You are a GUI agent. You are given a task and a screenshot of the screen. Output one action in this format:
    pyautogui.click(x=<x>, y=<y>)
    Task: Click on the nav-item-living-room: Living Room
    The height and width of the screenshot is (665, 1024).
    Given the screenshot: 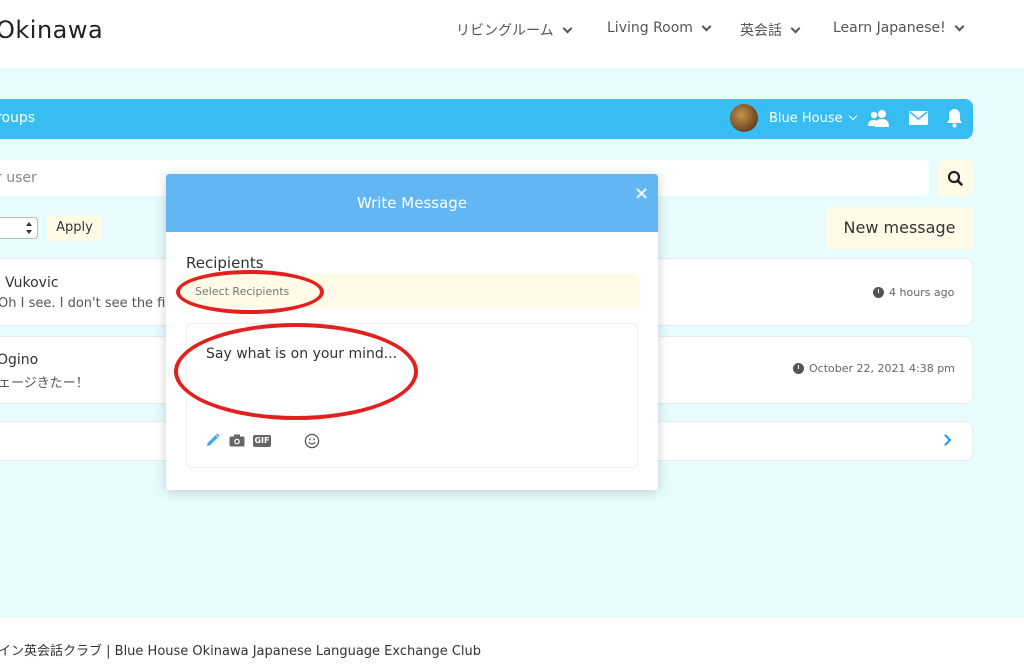 What is the action you would take?
    pyautogui.click(x=659, y=28)
    